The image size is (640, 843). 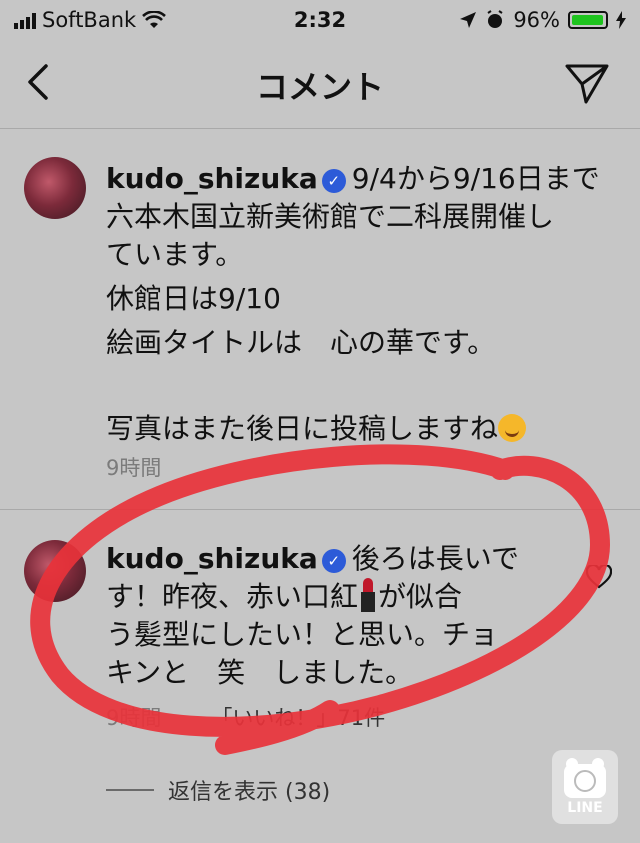 I want to click on lipstick-emoji, so click(x=368, y=595).